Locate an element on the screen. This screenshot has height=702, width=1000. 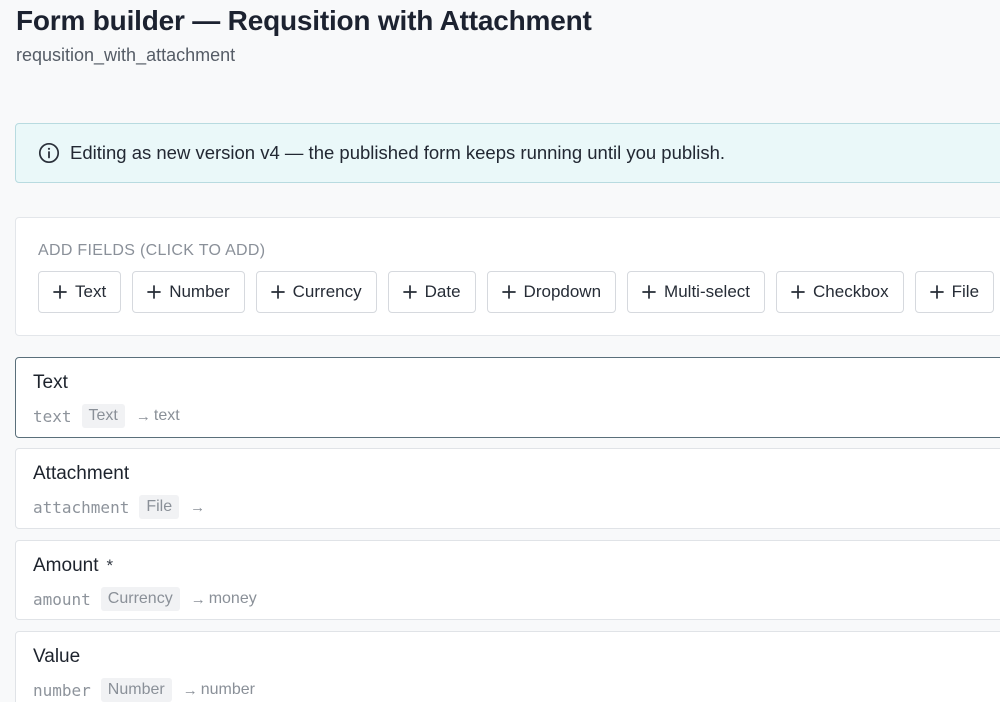
mapping-target: text is located at coordinates (166, 415).